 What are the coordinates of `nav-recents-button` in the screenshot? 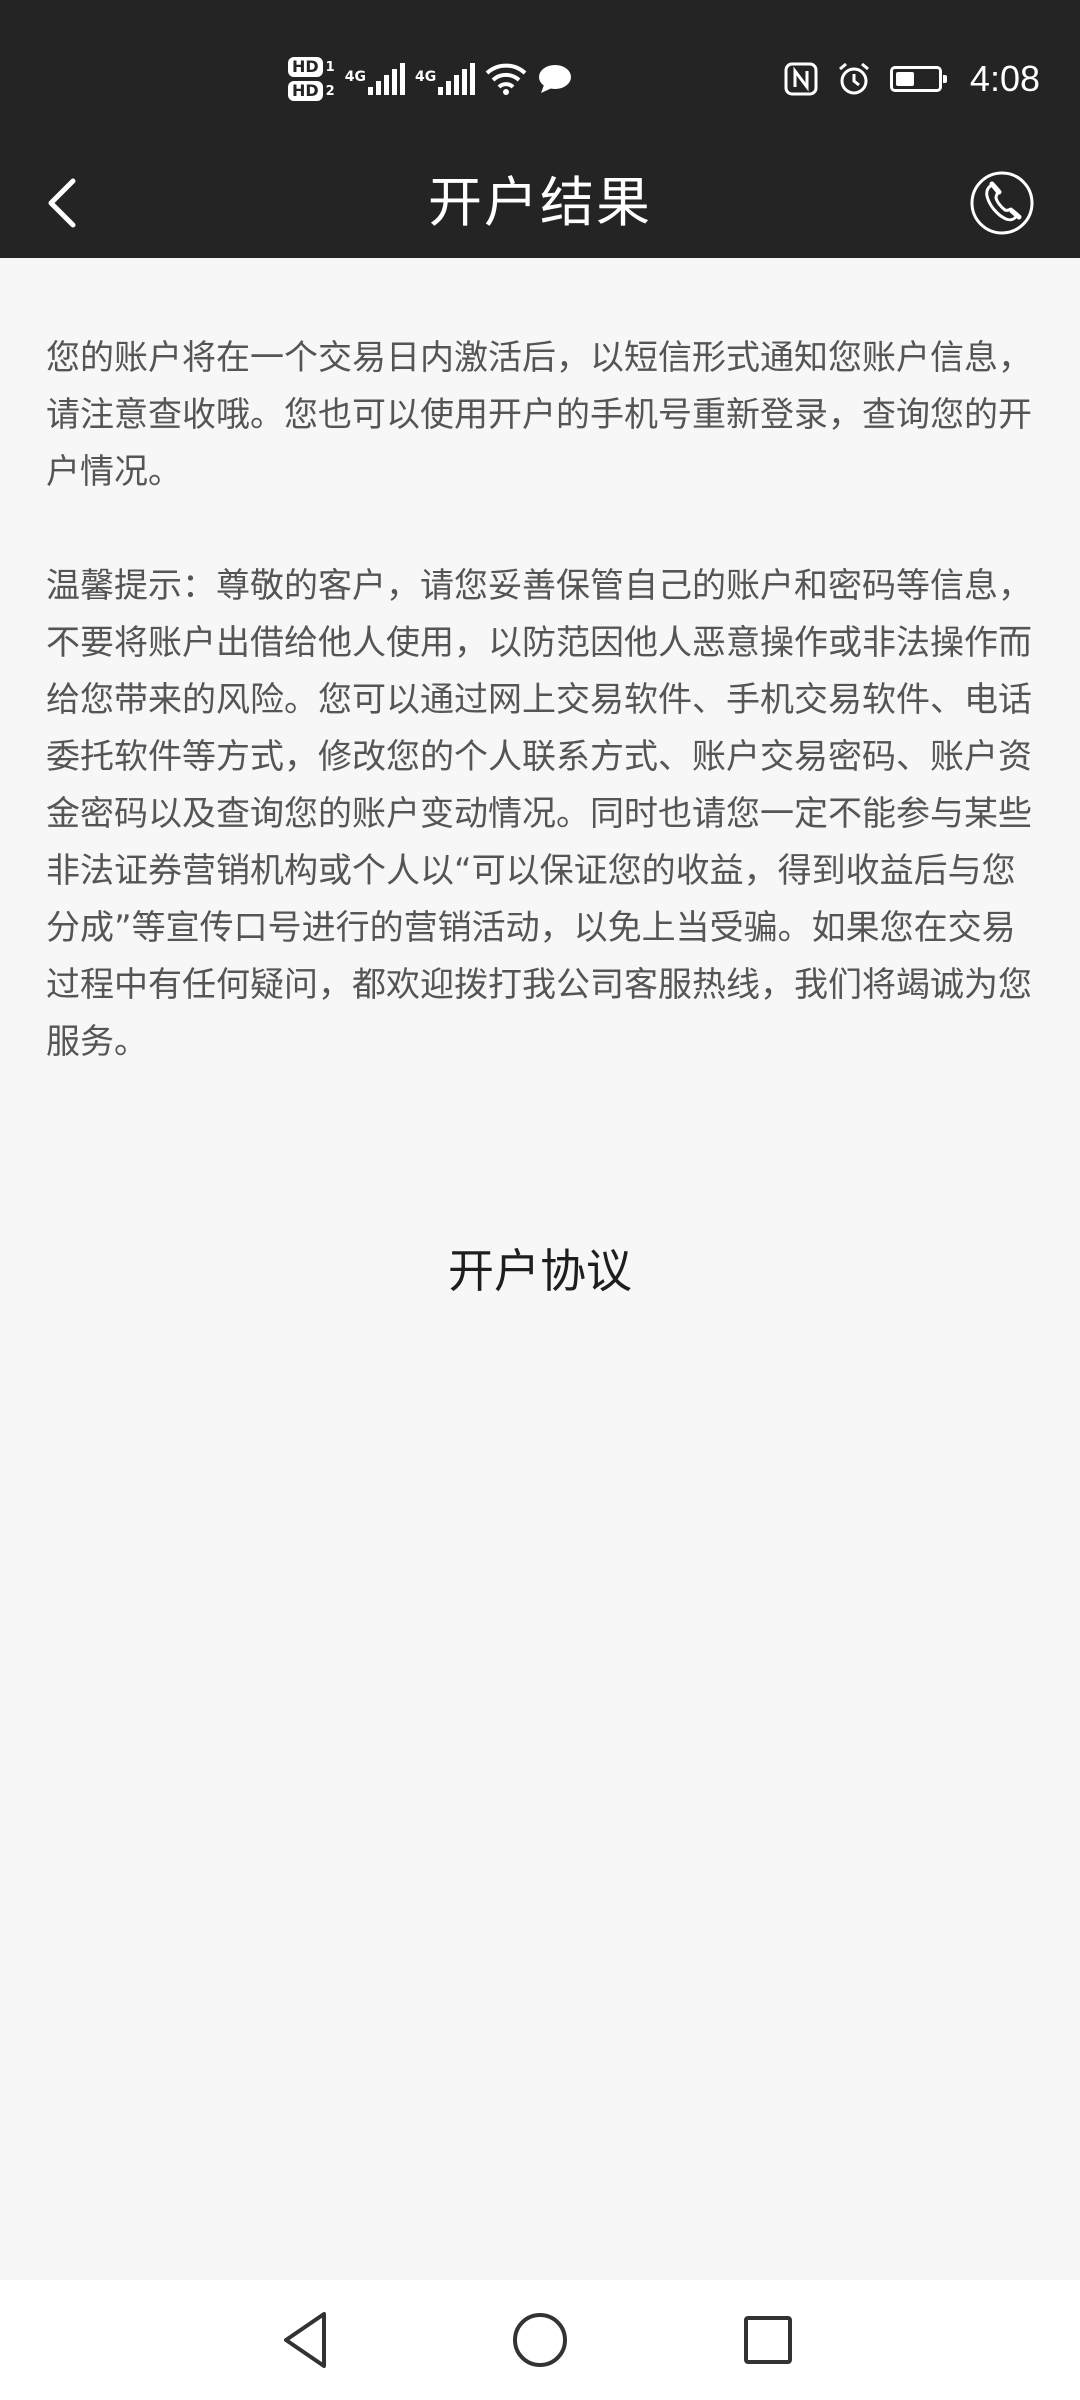 It's located at (768, 2340).